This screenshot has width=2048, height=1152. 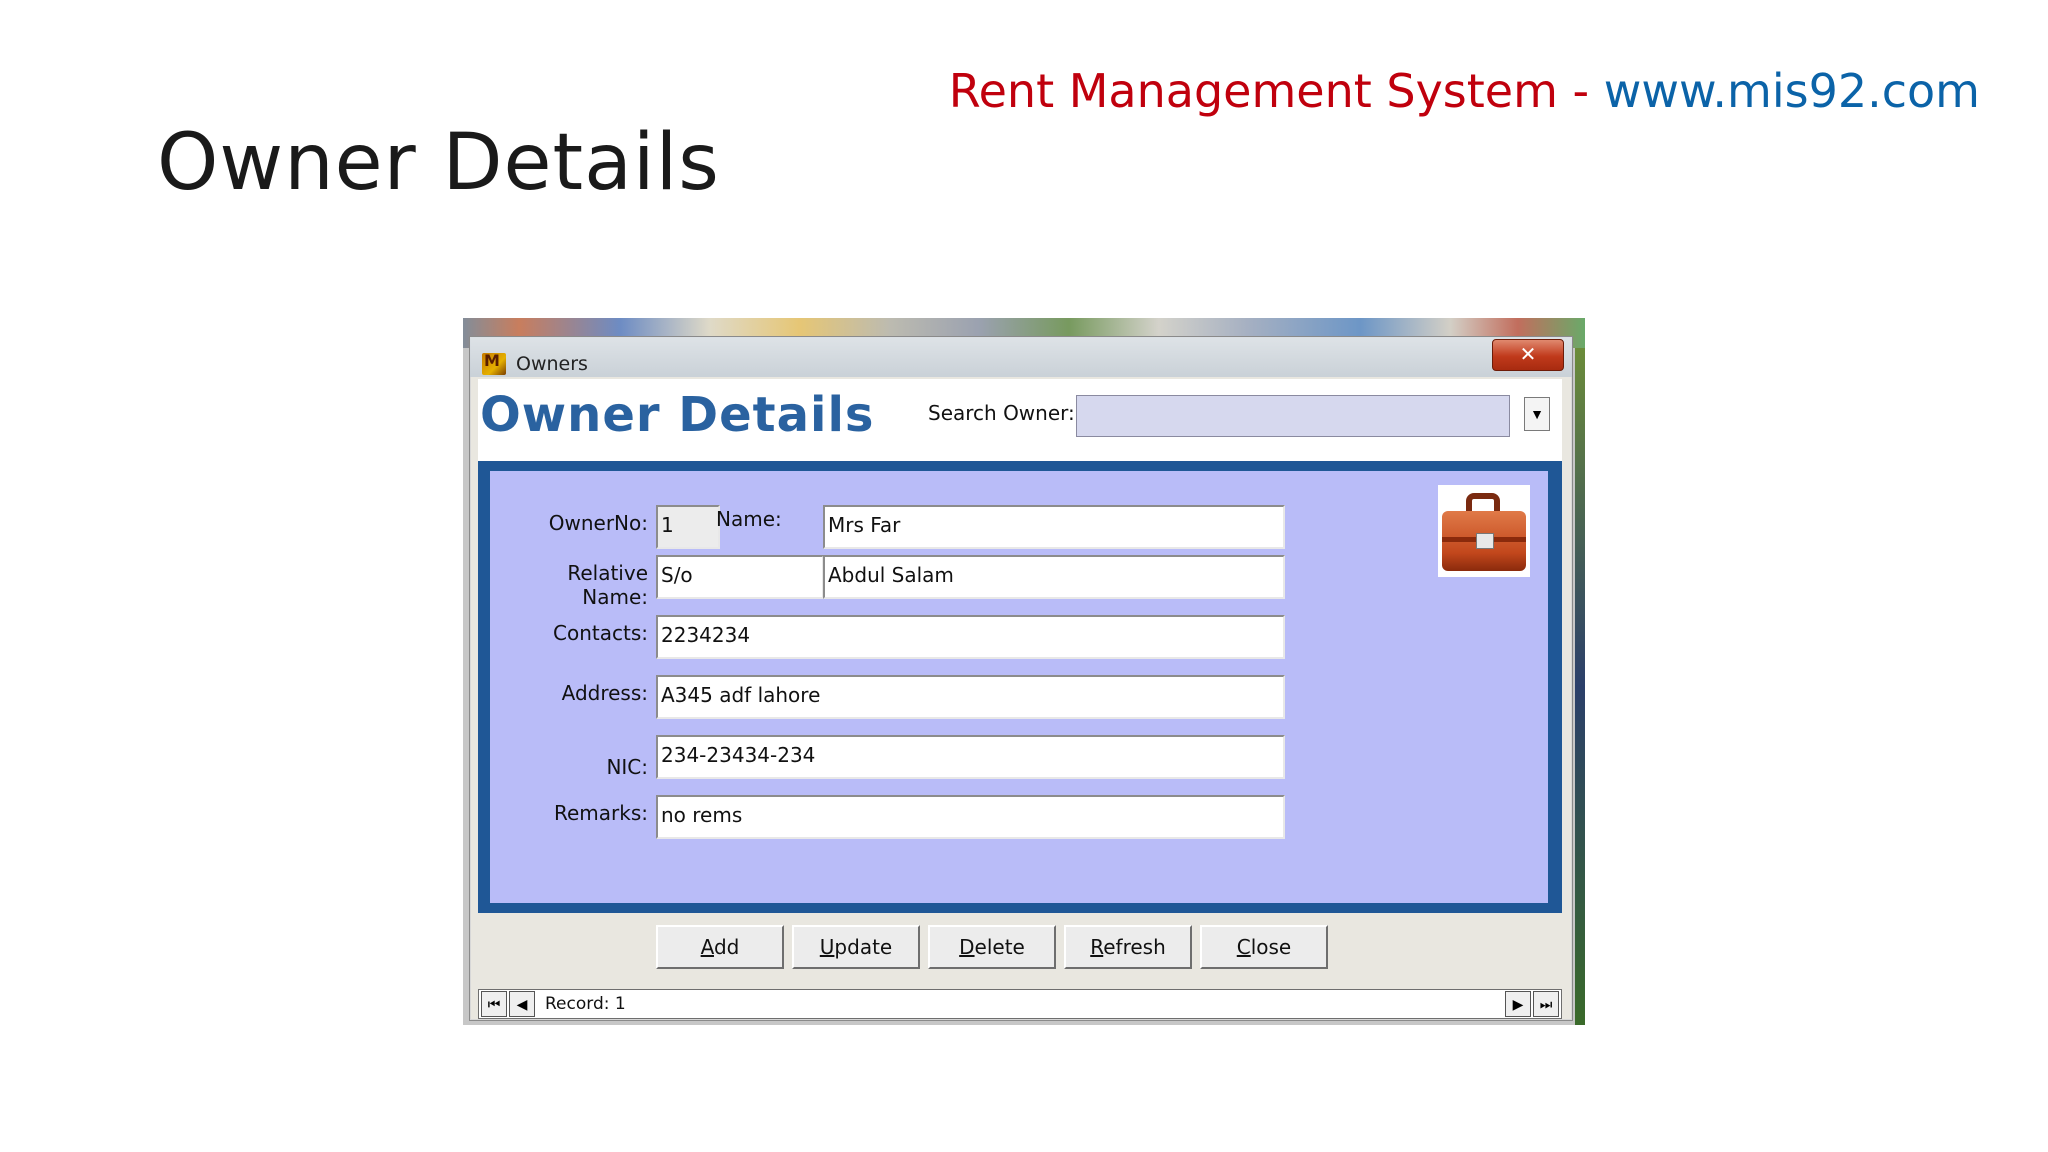 What do you see at coordinates (1792, 91) in the screenshot?
I see `brand-url: www.mis92.com` at bounding box center [1792, 91].